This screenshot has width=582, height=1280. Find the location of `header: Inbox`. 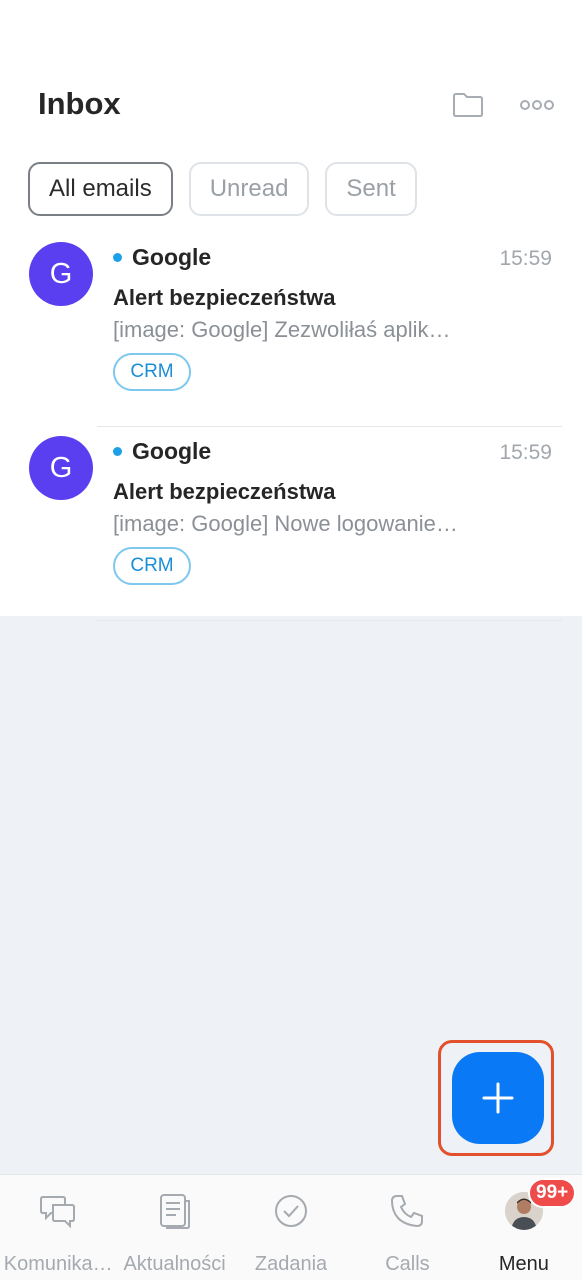

header: Inbox is located at coordinates (291, 105).